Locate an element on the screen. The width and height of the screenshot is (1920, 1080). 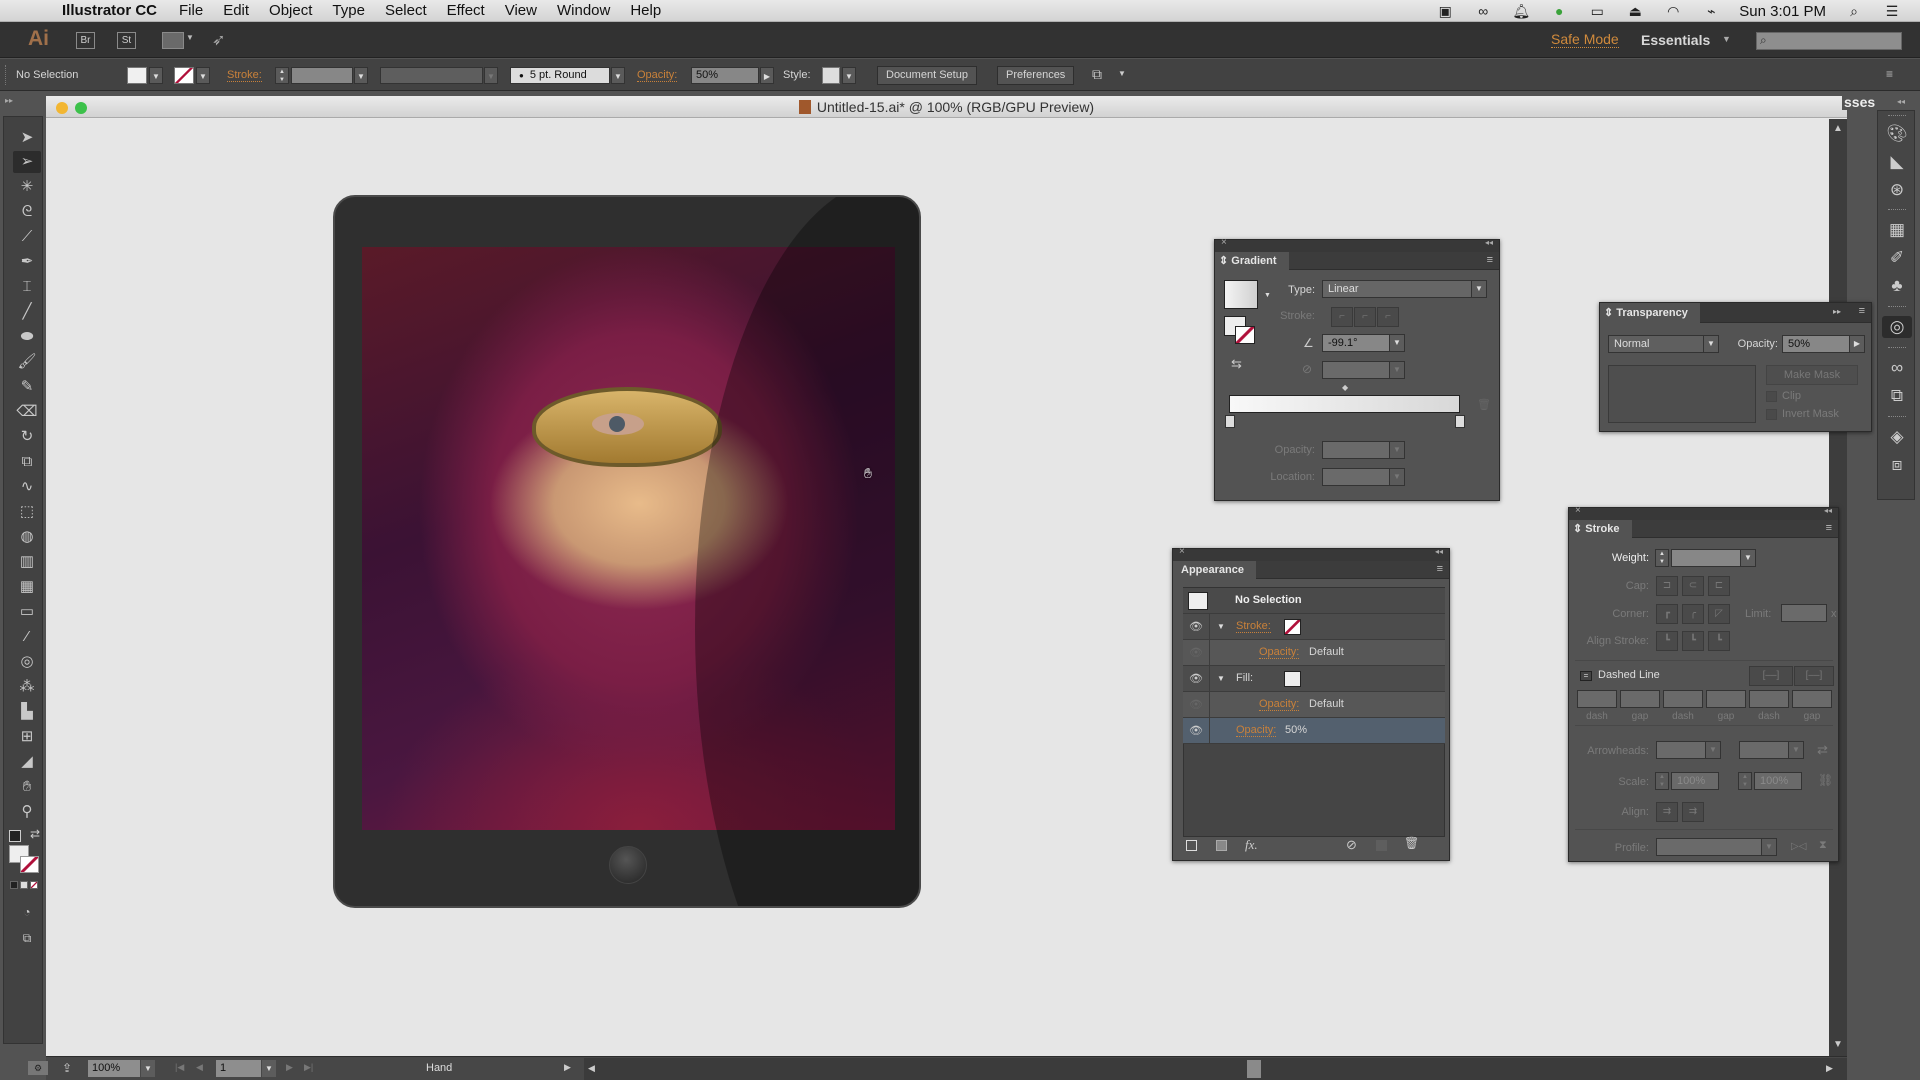
variable-width-caret: ▼ is located at coordinates (491, 75).